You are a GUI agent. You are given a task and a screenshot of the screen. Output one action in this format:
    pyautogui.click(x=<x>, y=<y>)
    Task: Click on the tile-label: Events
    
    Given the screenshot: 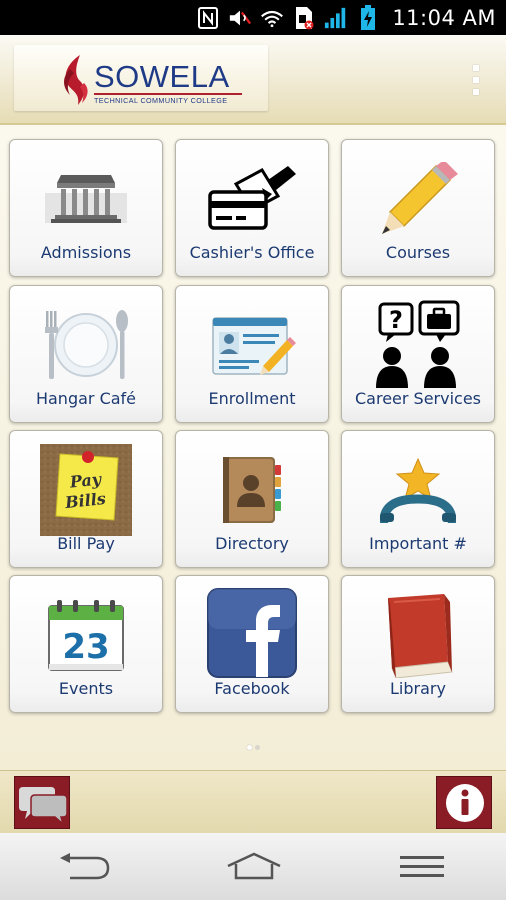 What is the action you would take?
    pyautogui.click(x=86, y=688)
    